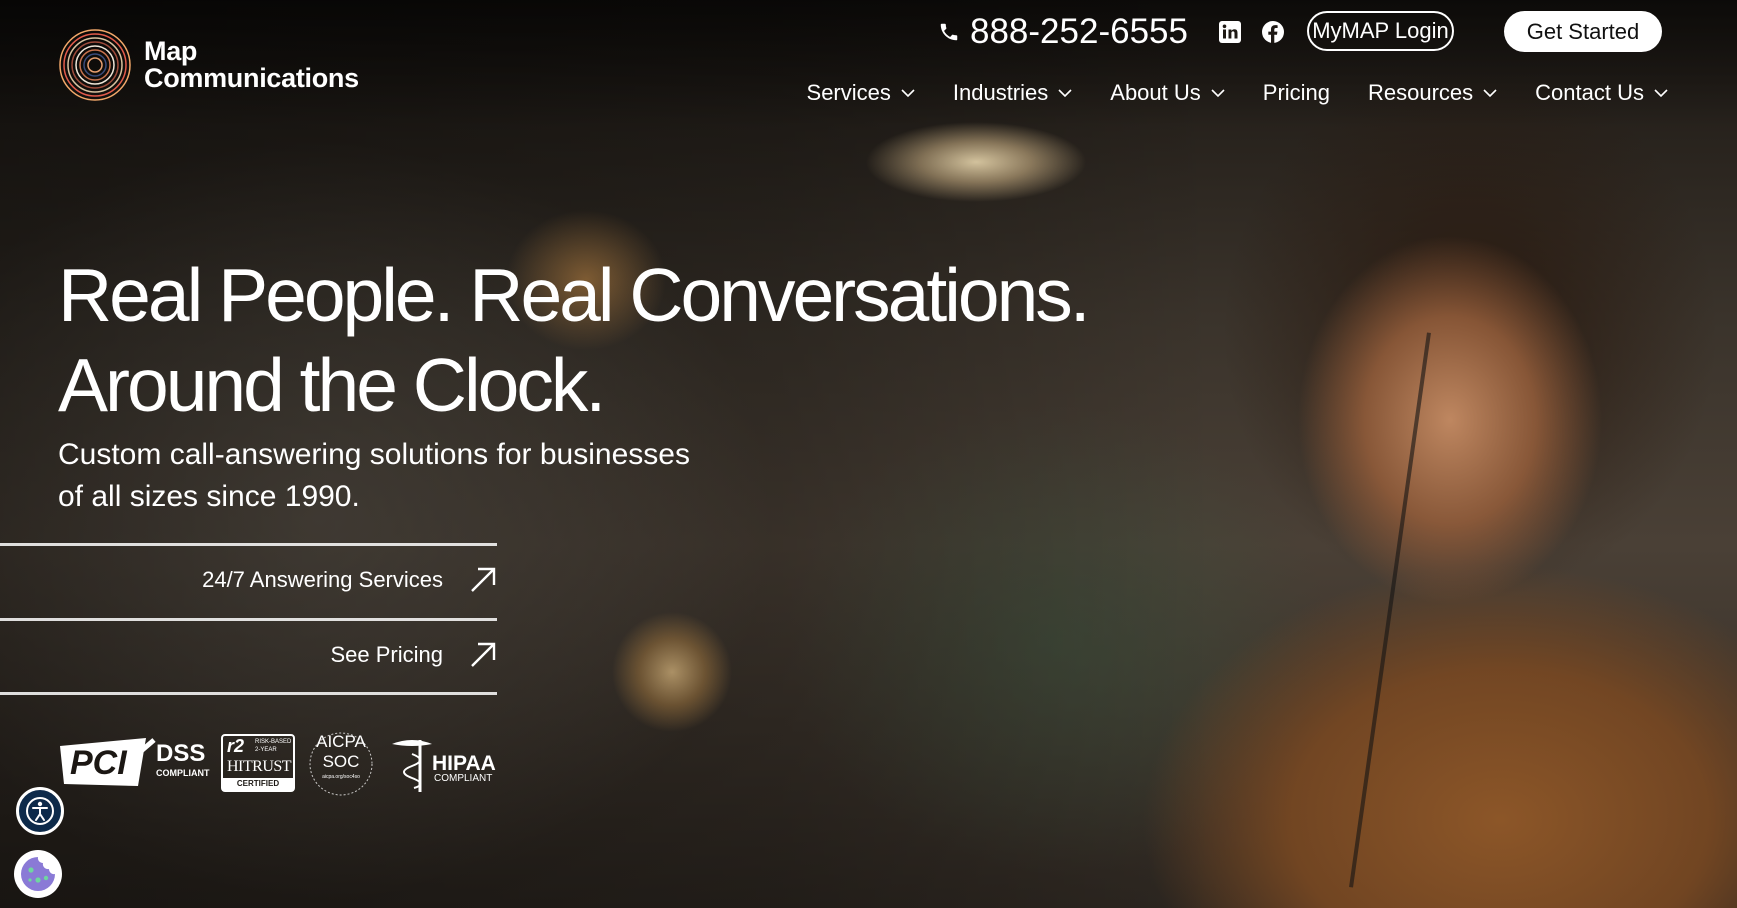  I want to click on hitrust-badge: r2 RISK-BASED 2-YEAR HITRUST CERTIFIED, so click(258, 763).